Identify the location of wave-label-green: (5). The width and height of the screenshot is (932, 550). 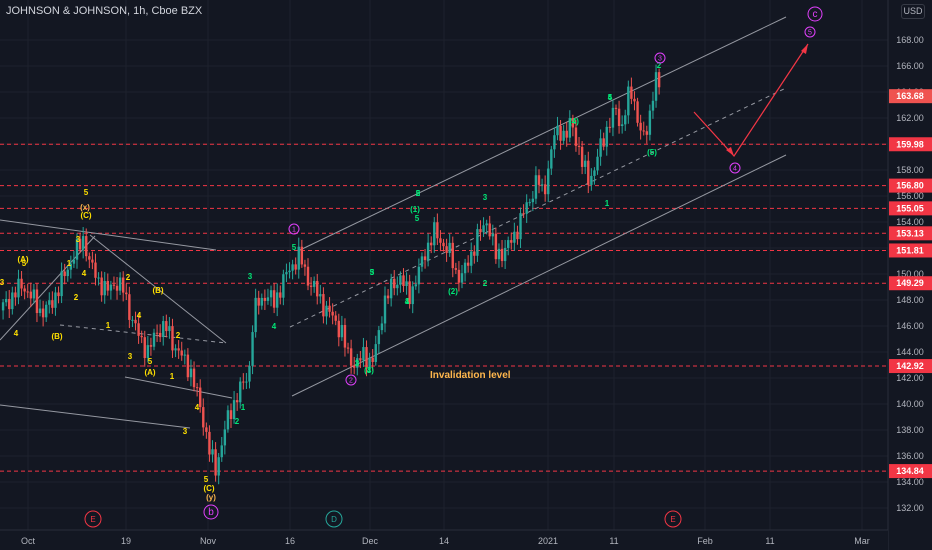
(652, 152).